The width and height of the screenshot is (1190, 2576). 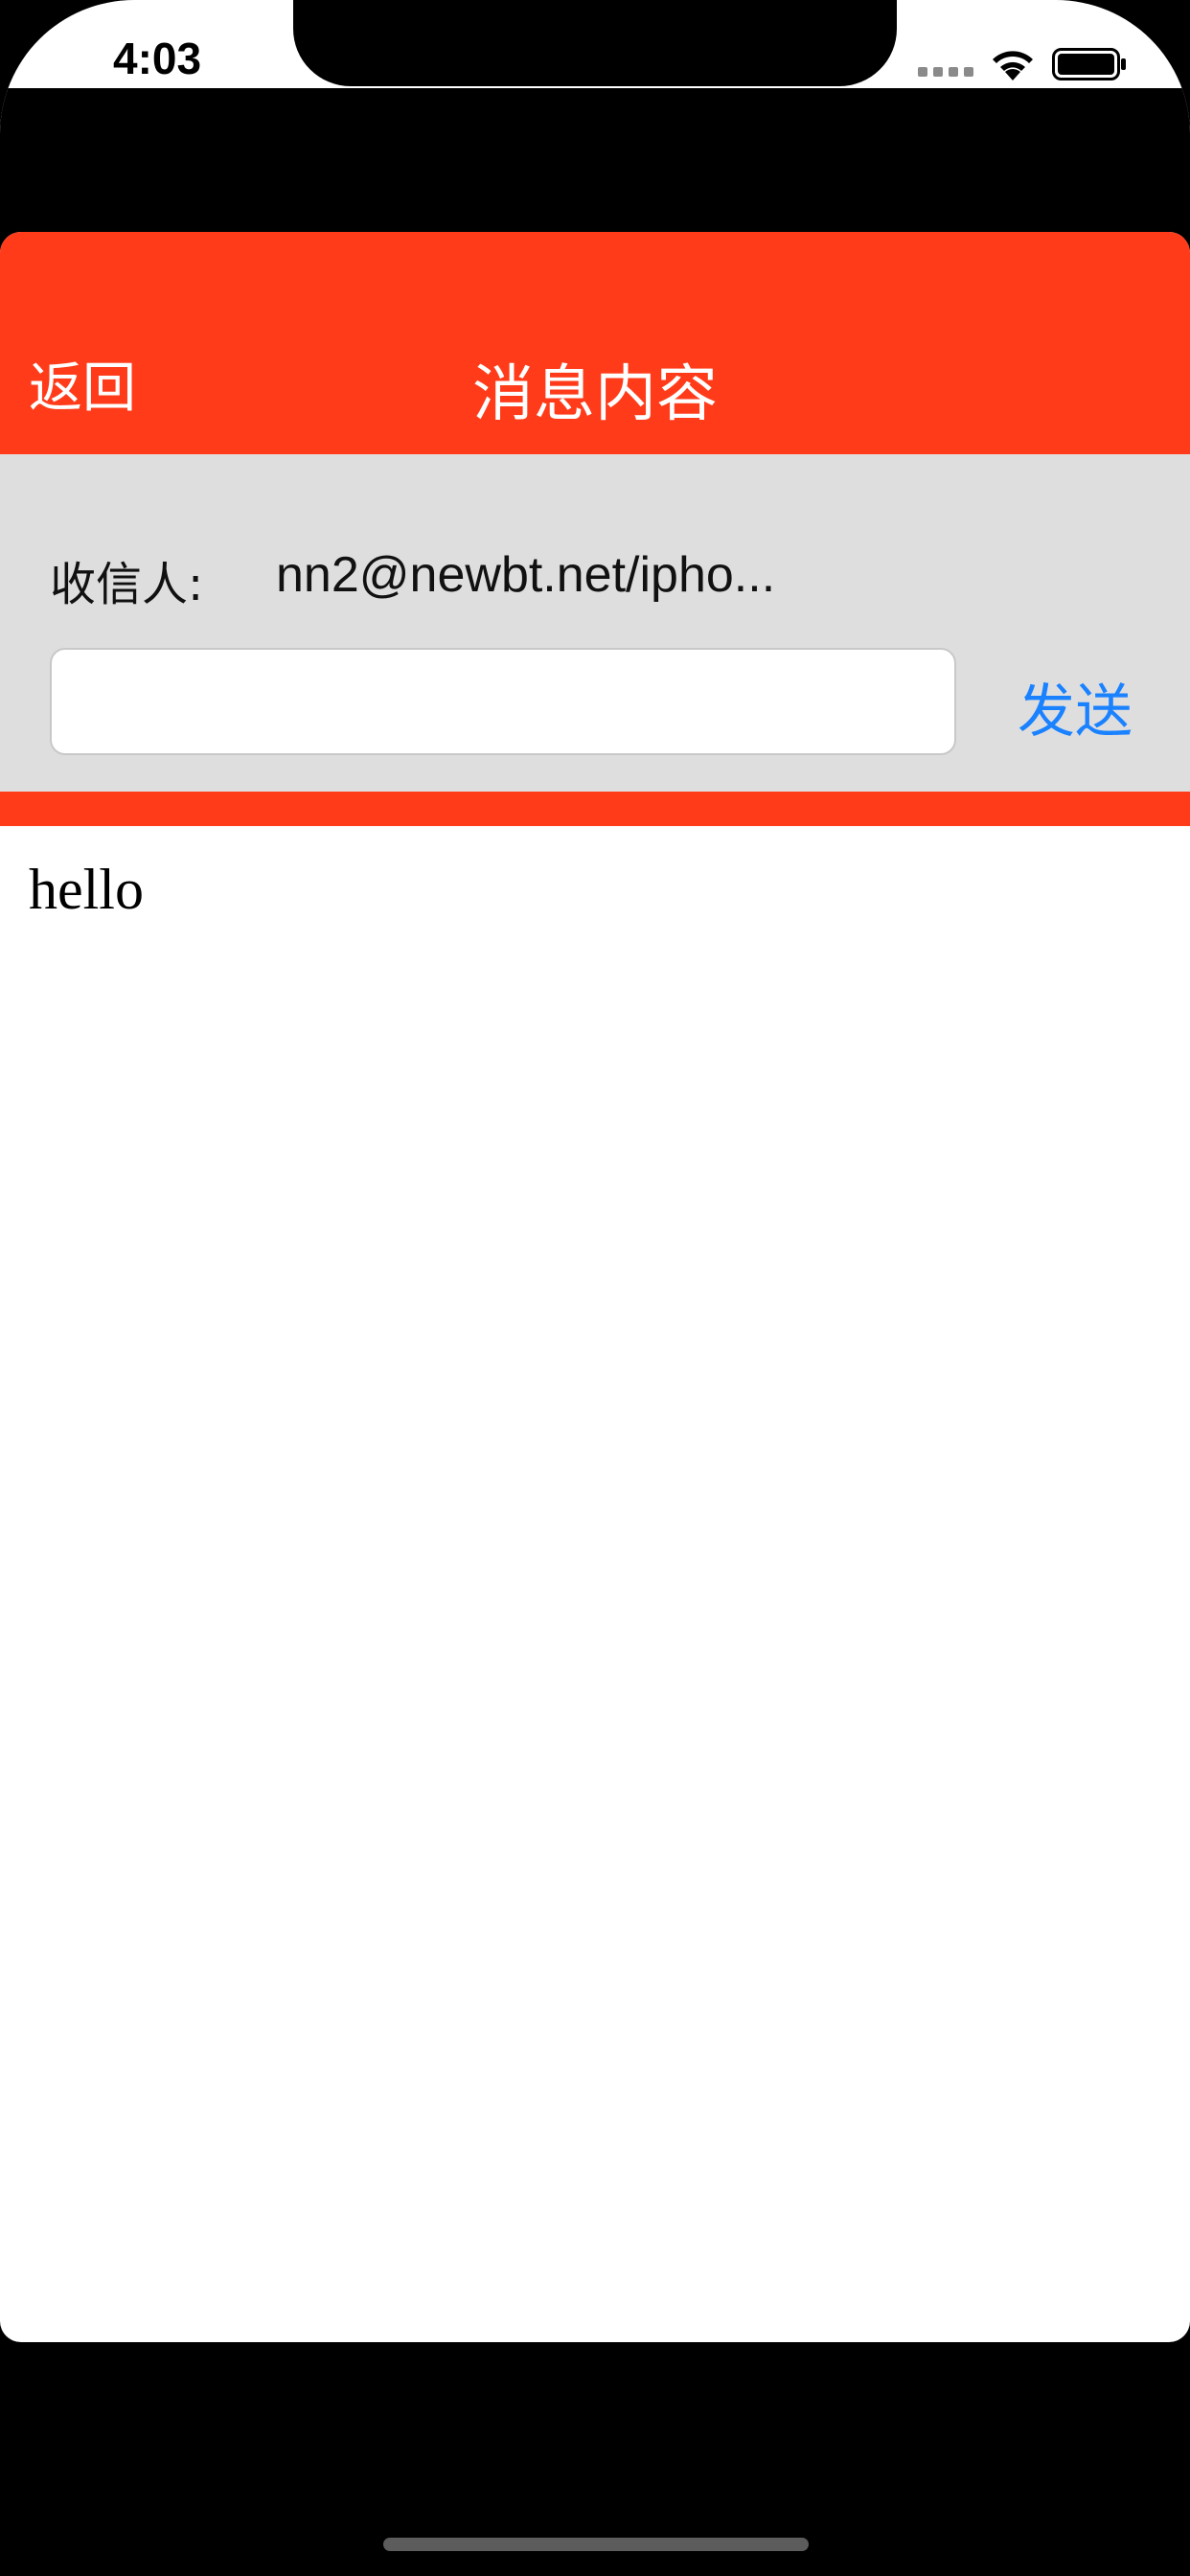 I want to click on recipient-label: 收信人:, so click(x=127, y=584).